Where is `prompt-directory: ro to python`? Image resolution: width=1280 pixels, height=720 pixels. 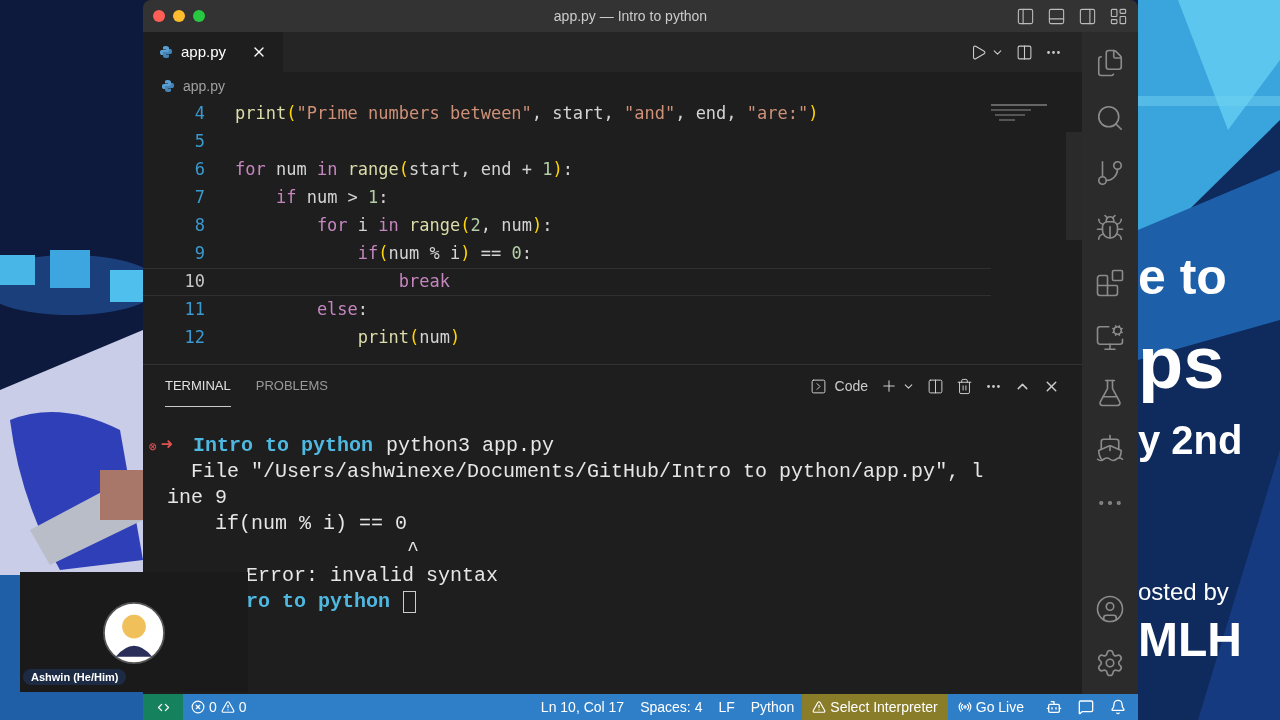 prompt-directory: ro to python is located at coordinates (318, 602).